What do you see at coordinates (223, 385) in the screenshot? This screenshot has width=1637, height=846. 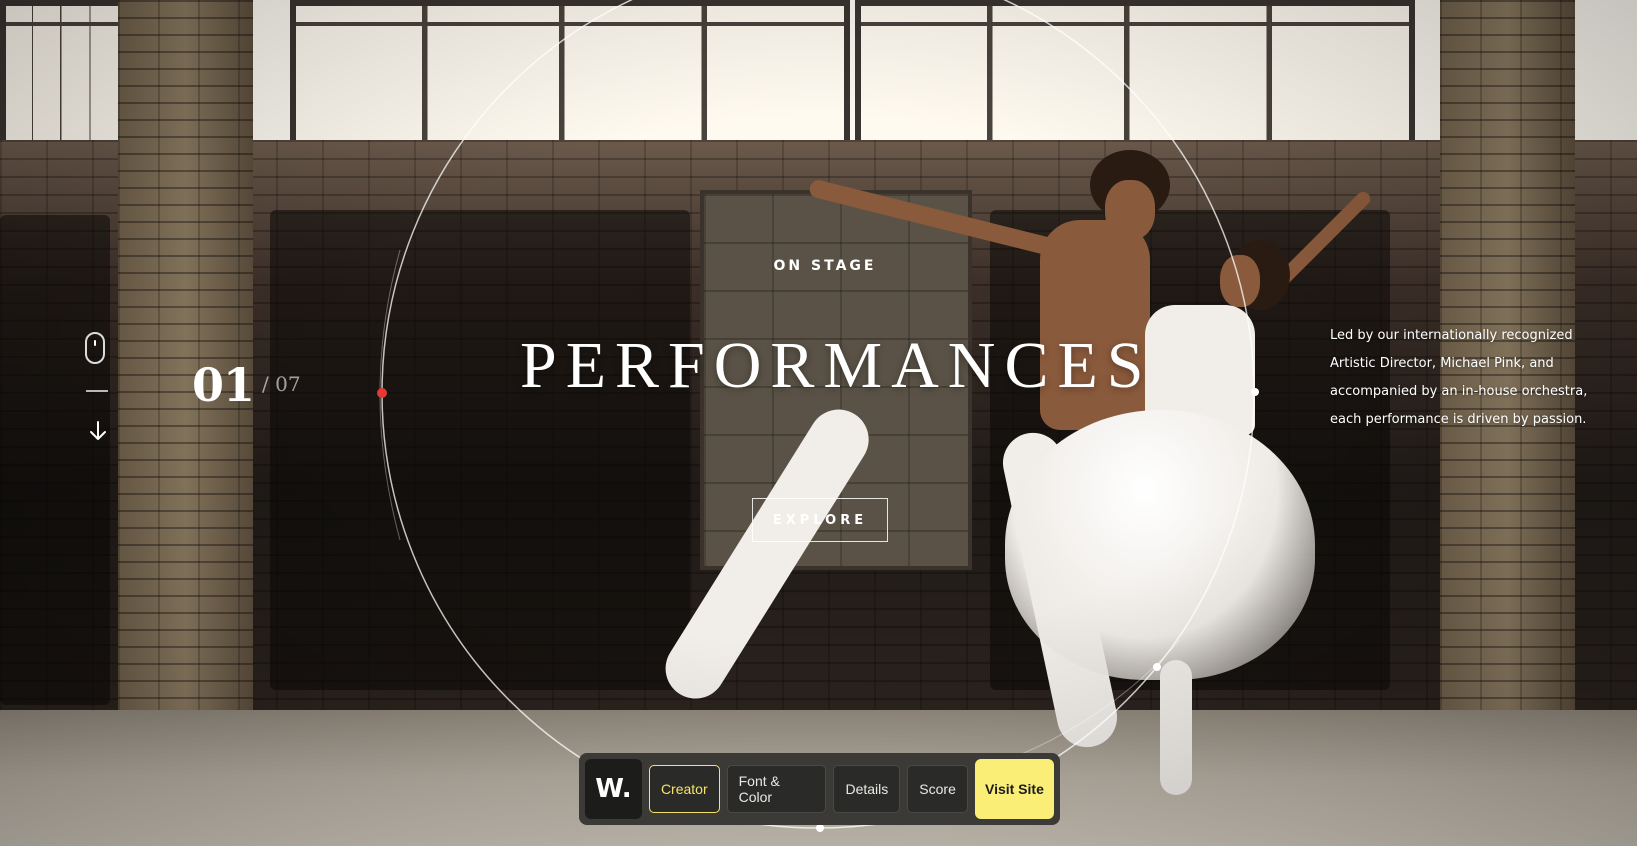 I see `slide-current-number: 01` at bounding box center [223, 385].